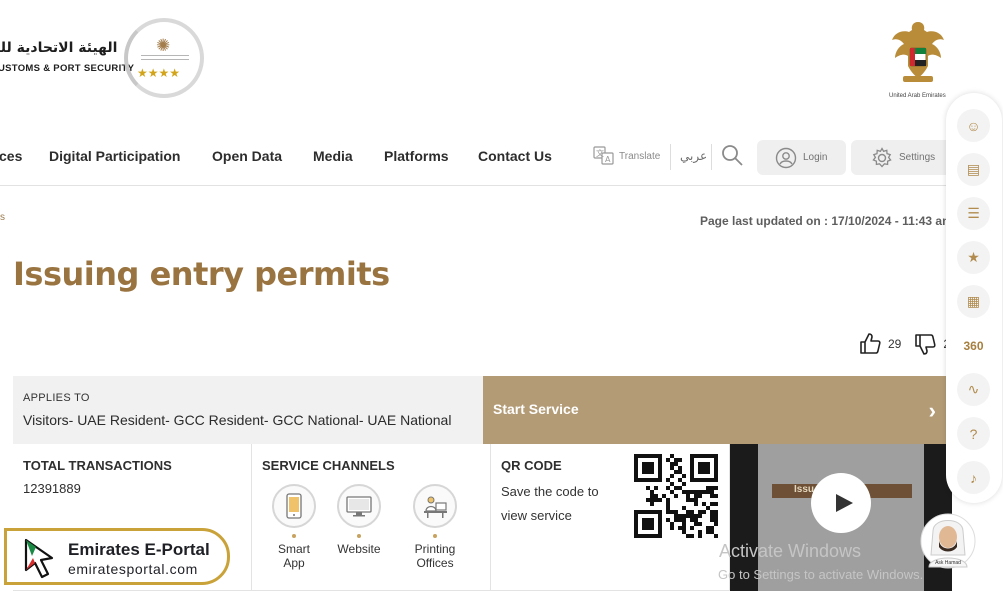 The image size is (1003, 591). Describe the element at coordinates (841, 503) in the screenshot. I see `play-icon` at that location.